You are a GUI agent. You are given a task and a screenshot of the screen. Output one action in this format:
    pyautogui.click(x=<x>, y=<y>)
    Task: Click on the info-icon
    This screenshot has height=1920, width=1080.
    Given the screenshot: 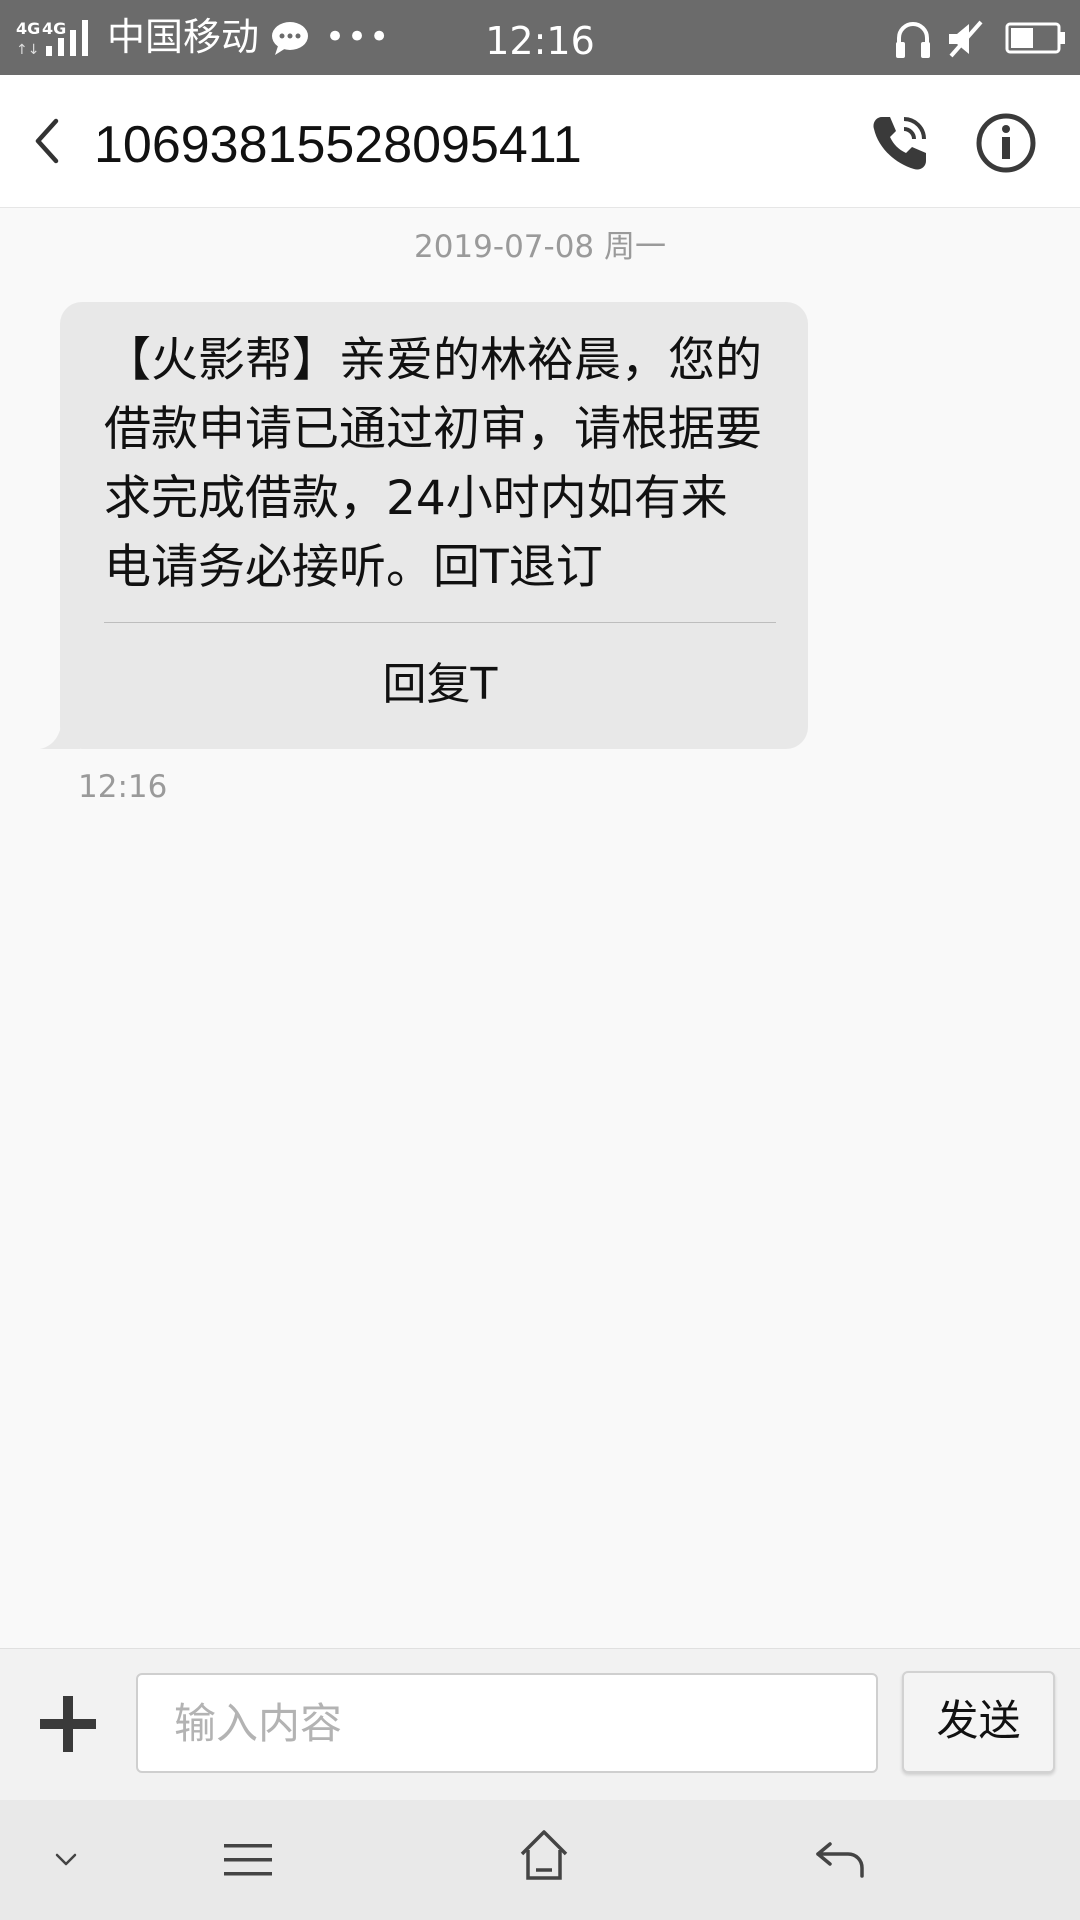 What is the action you would take?
    pyautogui.click(x=1006, y=143)
    